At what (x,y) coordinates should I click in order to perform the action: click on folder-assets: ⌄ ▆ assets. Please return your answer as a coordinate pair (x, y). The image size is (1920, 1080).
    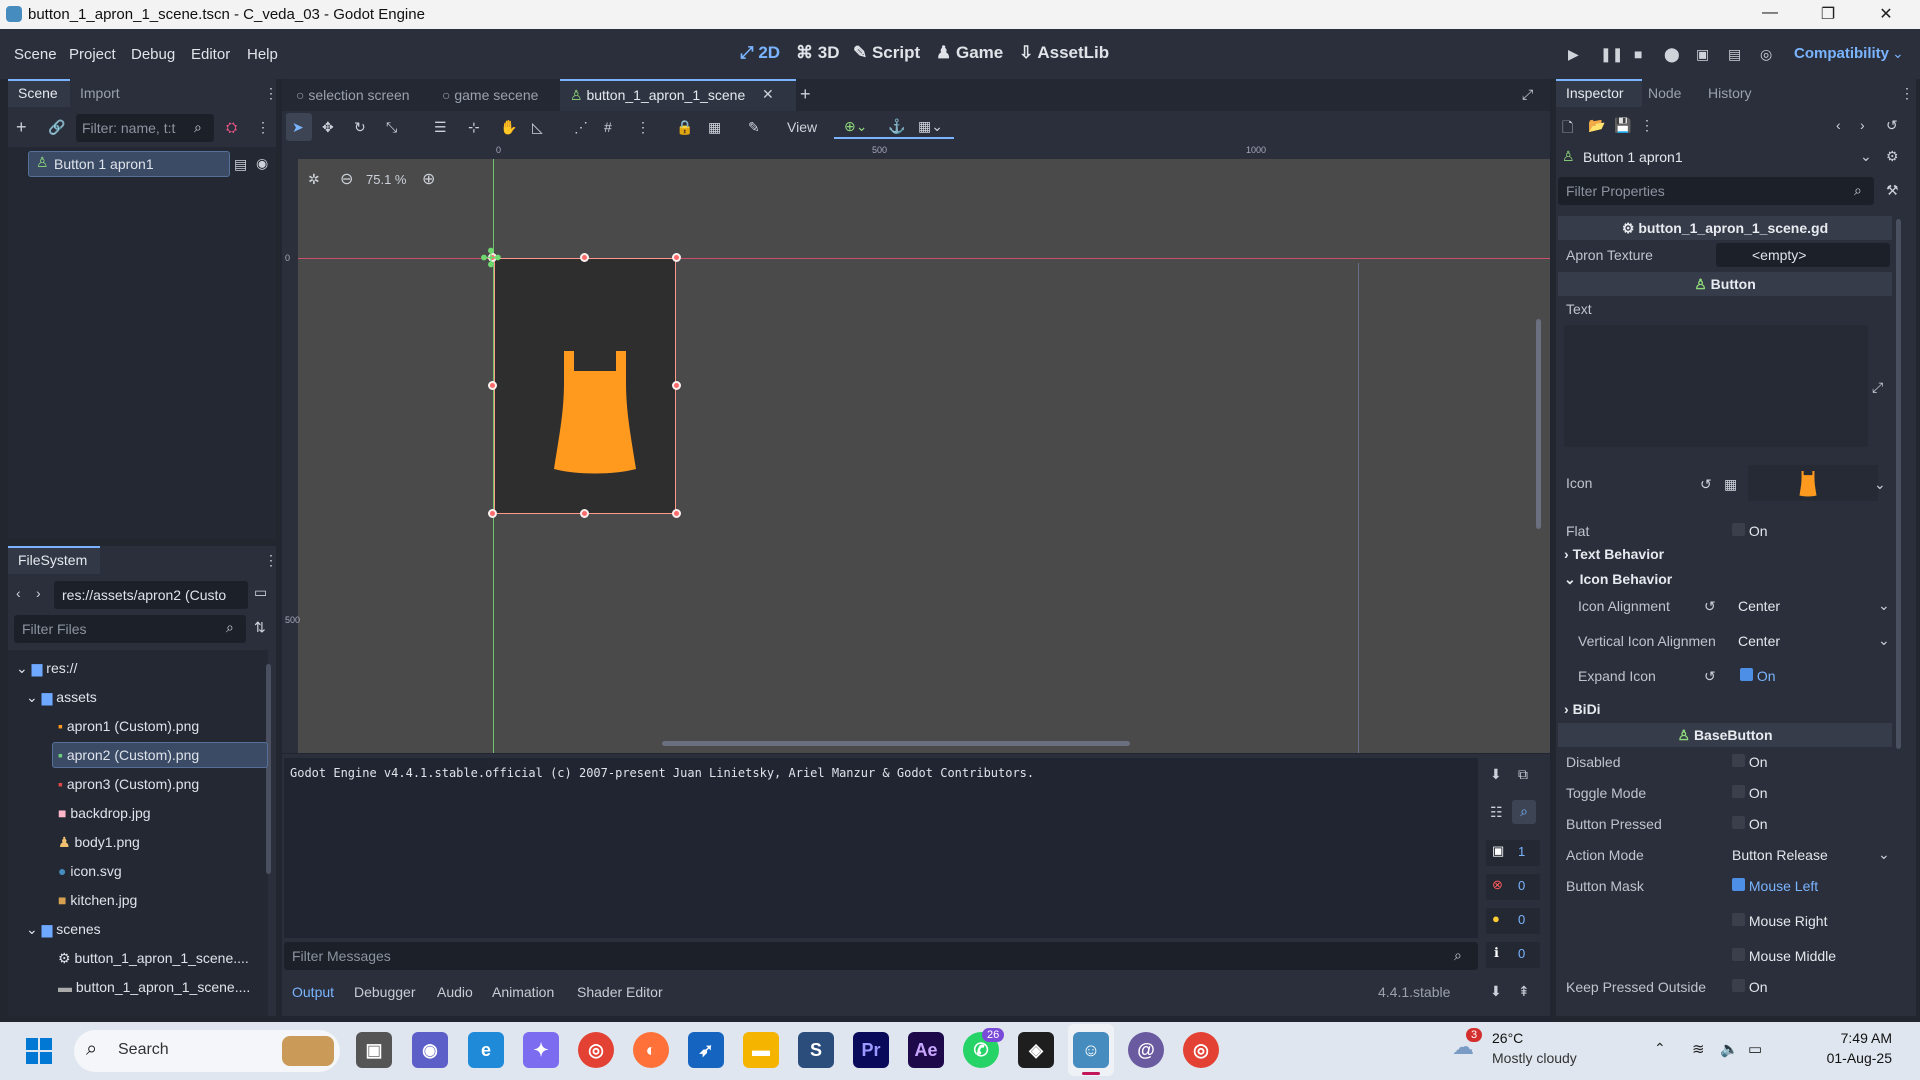
    Looking at the image, I should click on (61, 697).